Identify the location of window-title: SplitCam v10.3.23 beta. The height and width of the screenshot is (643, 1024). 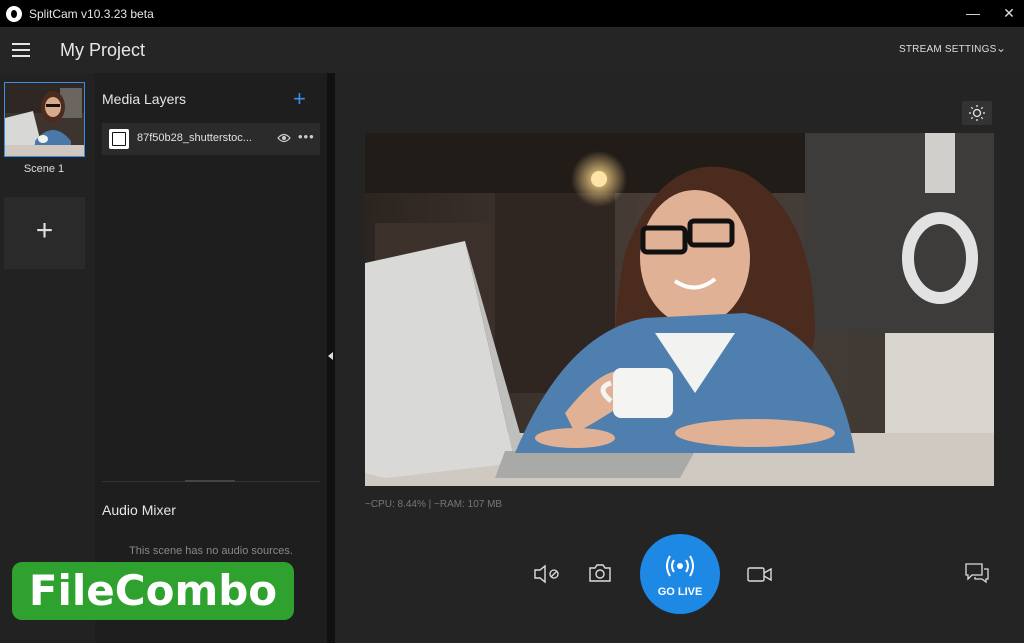
(91, 13).